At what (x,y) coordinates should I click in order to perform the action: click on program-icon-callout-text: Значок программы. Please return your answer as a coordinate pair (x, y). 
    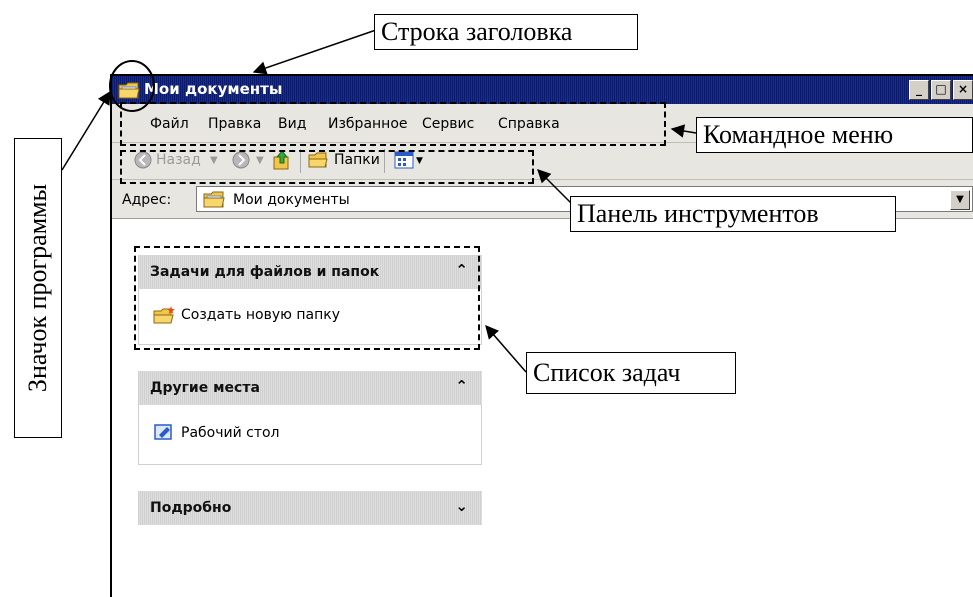
    Looking at the image, I should click on (37, 288).